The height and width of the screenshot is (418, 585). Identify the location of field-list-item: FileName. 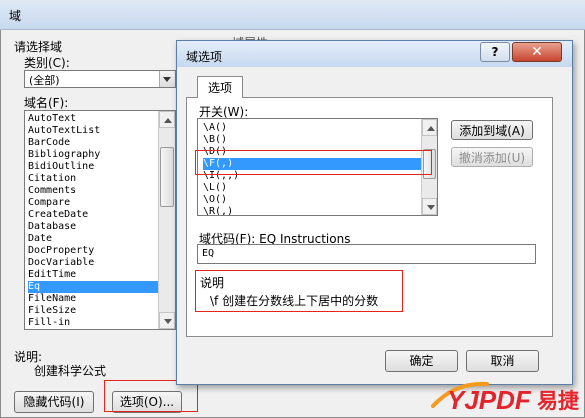
(93, 299).